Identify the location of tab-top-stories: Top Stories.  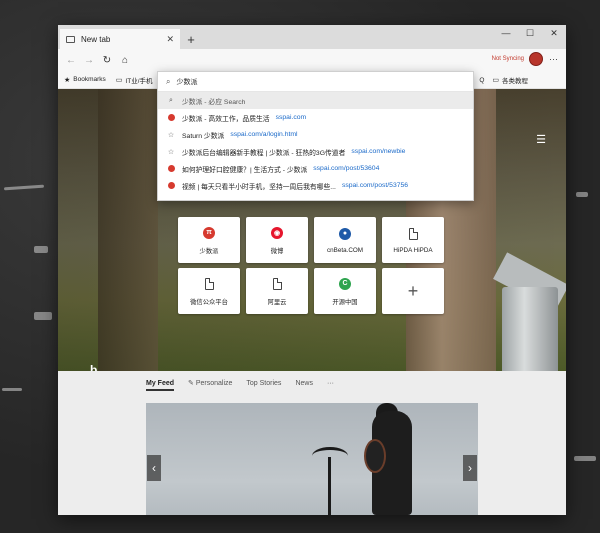
(263, 383).